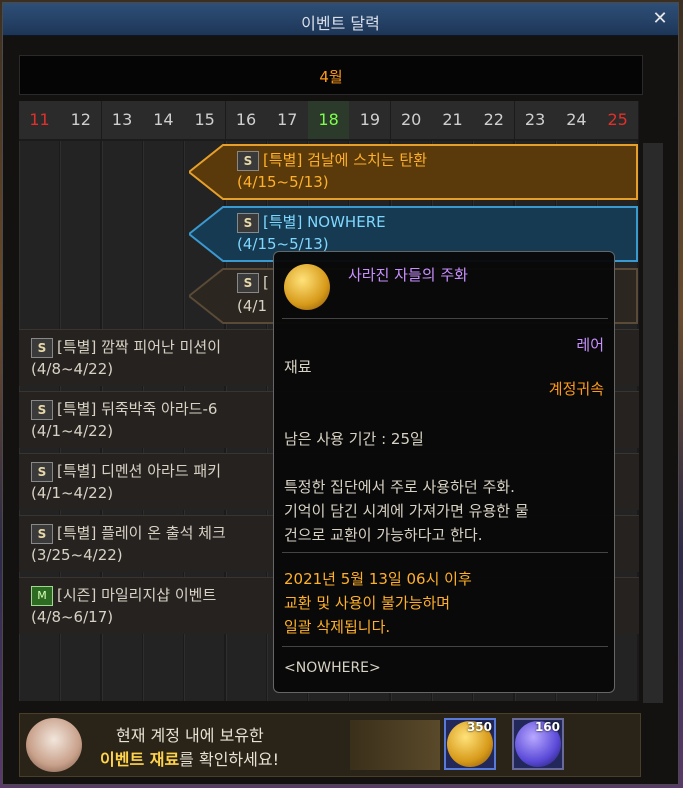 This screenshot has width=683, height=788. What do you see at coordinates (414, 172) in the screenshot?
I see `event-banner-special-1: S [특별] 검날에 스치는 탄환 (4/15~5/13)` at bounding box center [414, 172].